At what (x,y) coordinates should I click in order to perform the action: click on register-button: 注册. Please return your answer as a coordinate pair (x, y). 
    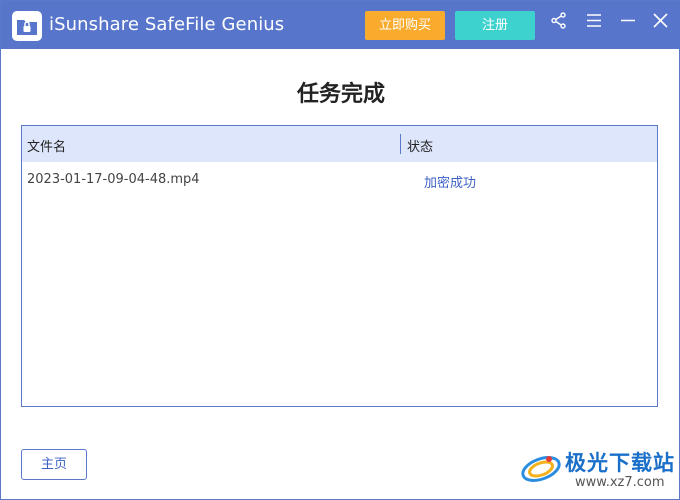
    Looking at the image, I should click on (495, 25).